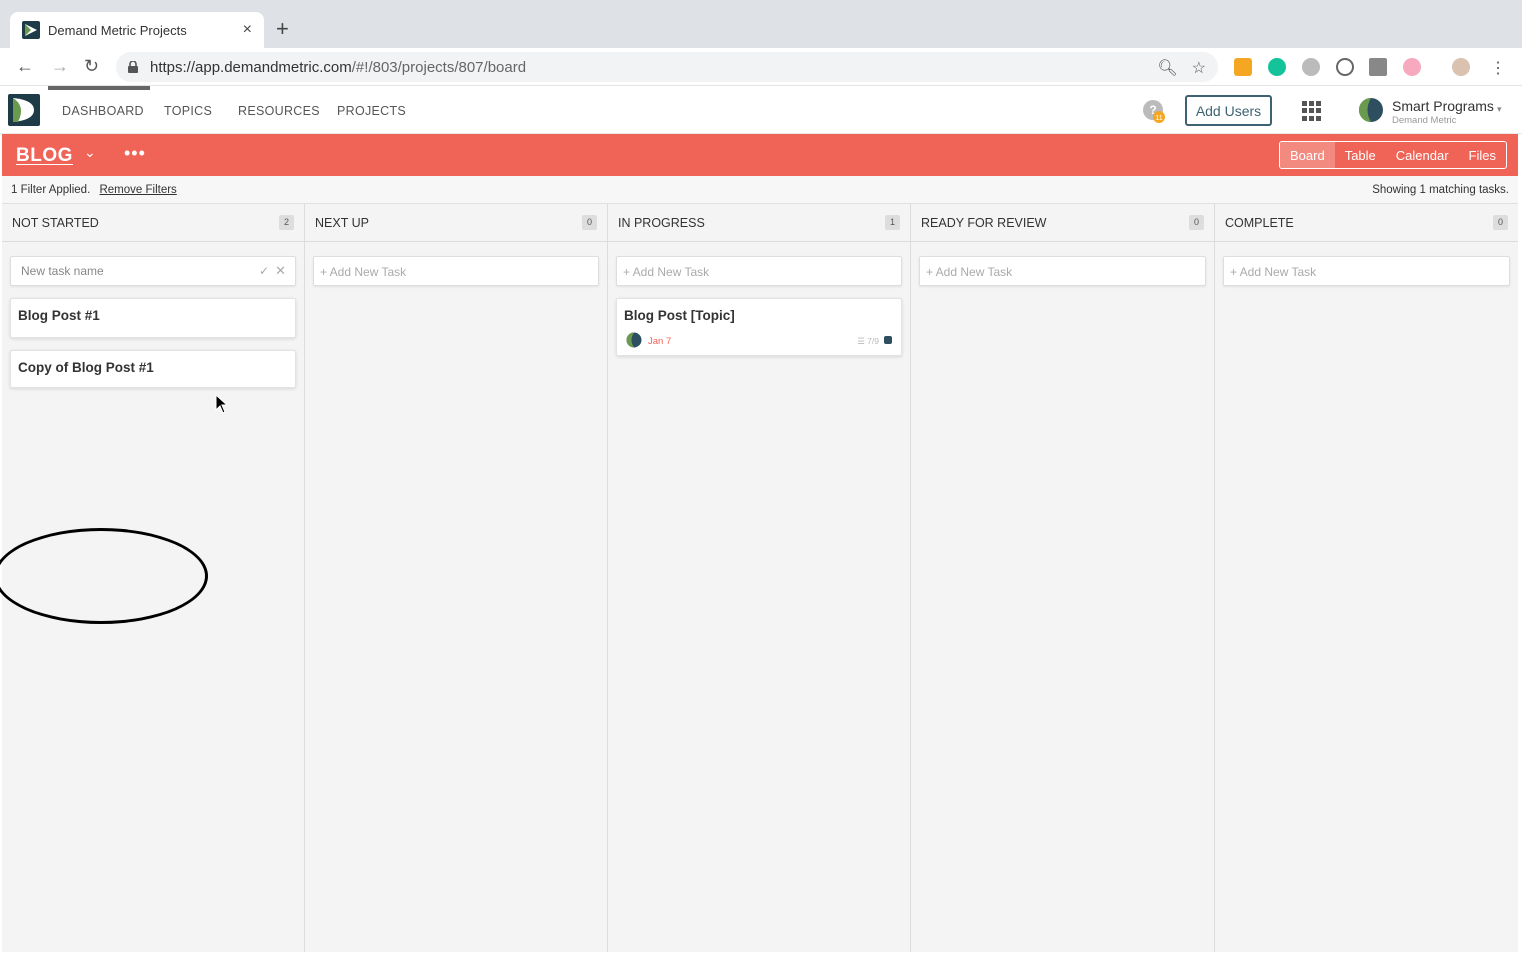 The height and width of the screenshot is (956, 1522). I want to click on browser-tab: Demand Metric Projects ×, so click(137, 30).